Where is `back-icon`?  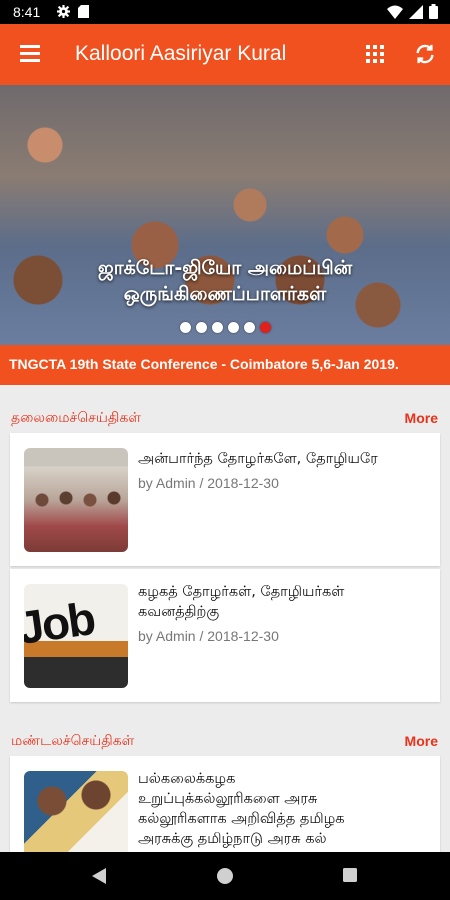
back-icon is located at coordinates (99, 876).